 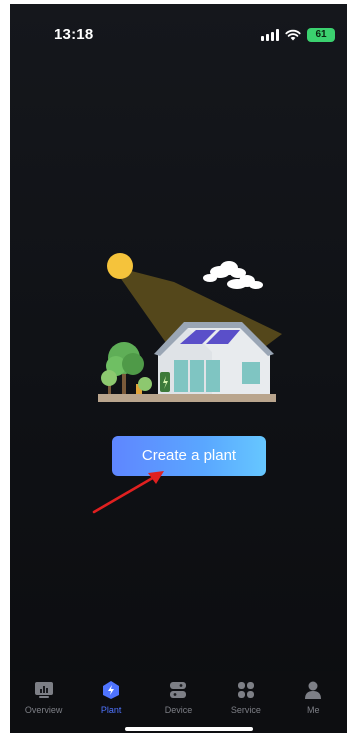 I want to click on tab-label: Service, so click(x=245, y=710).